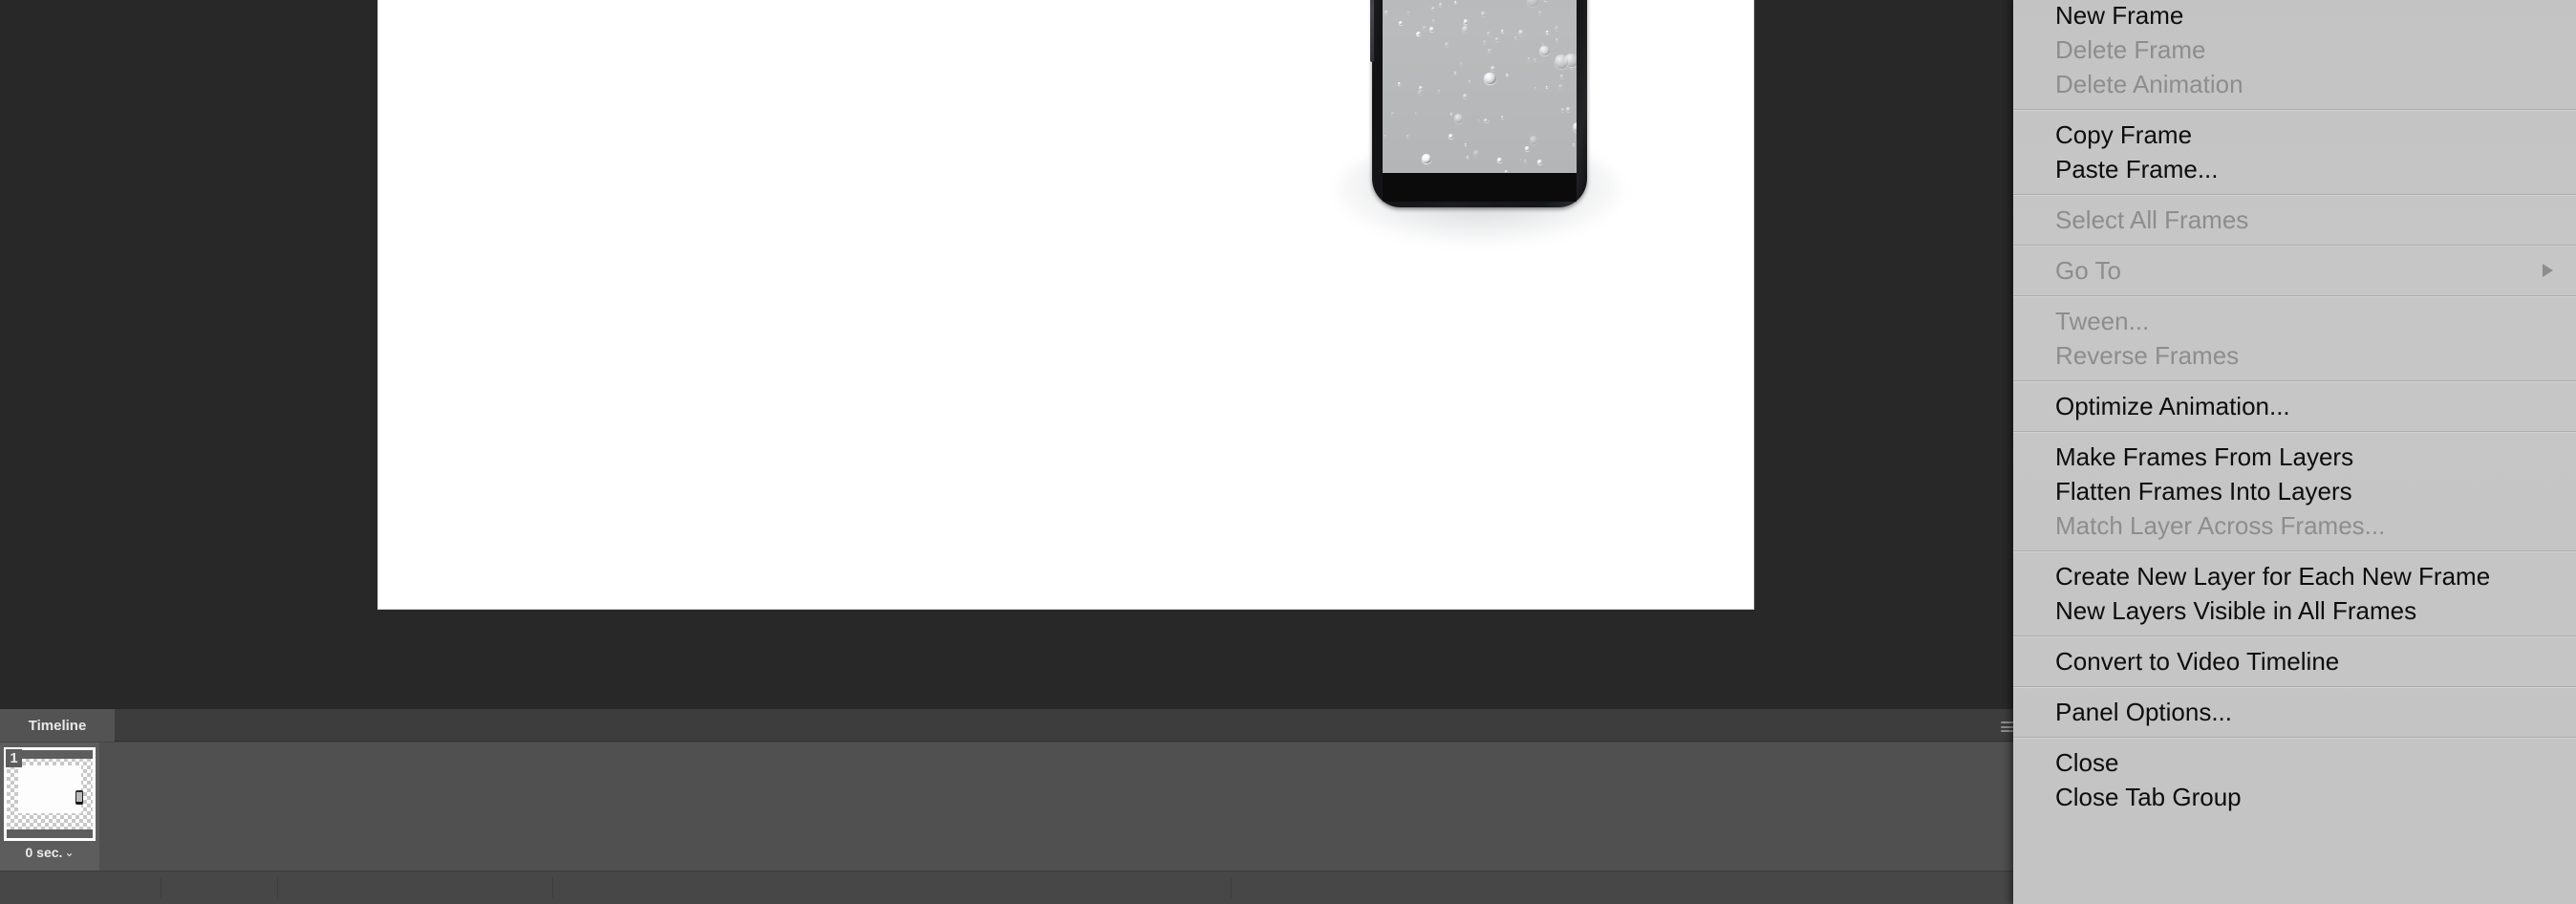 The image size is (2576, 904). I want to click on frame-item: 1 0 sec. ⌄, so click(49, 807).